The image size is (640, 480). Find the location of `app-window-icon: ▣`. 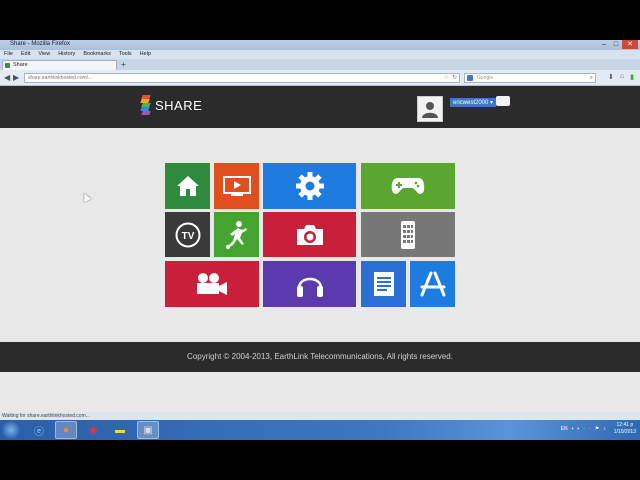

app-window-icon: ▣ is located at coordinates (148, 430).